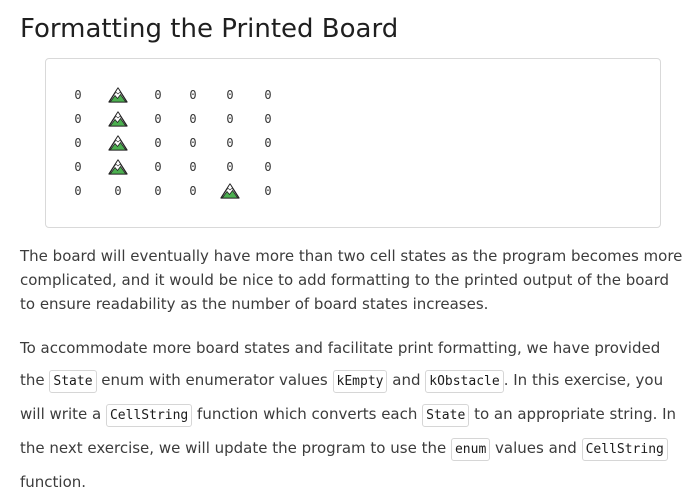  What do you see at coordinates (406, 380) in the screenshot?
I see `text: and` at bounding box center [406, 380].